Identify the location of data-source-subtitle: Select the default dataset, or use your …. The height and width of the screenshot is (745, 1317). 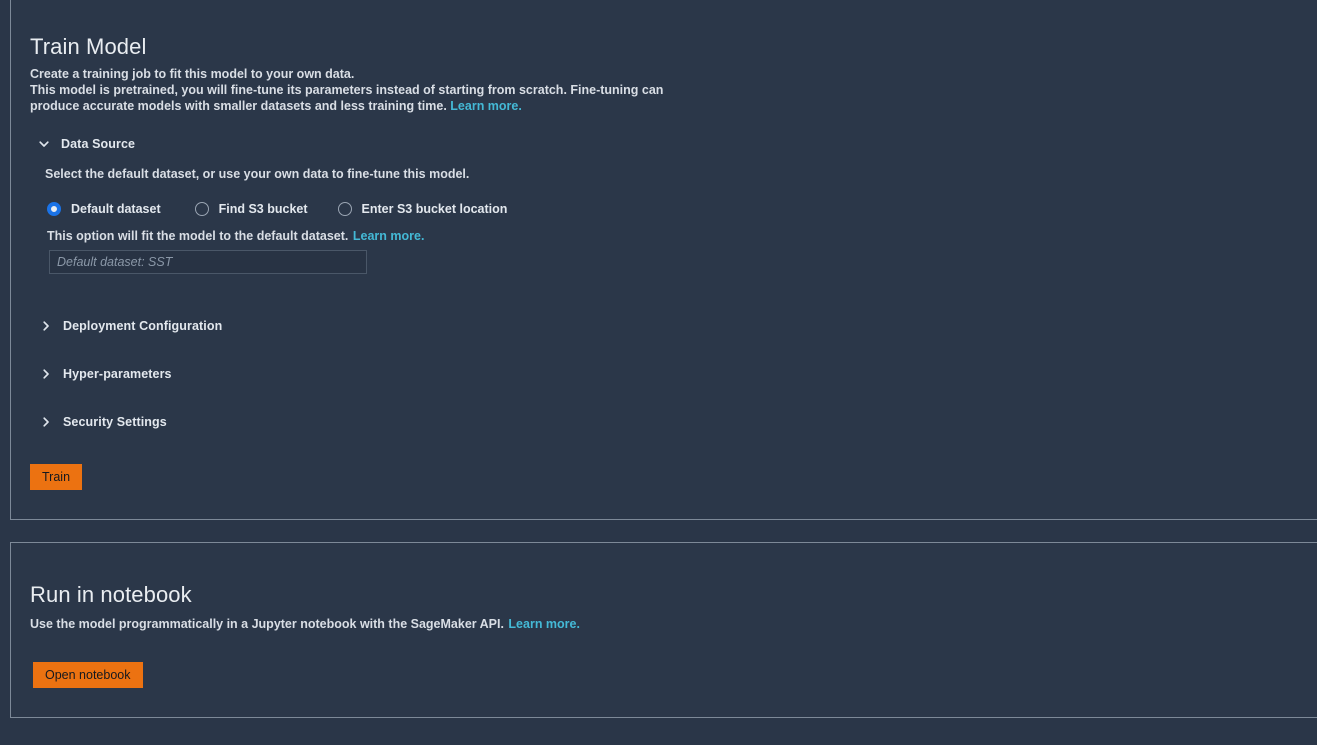
(257, 174).